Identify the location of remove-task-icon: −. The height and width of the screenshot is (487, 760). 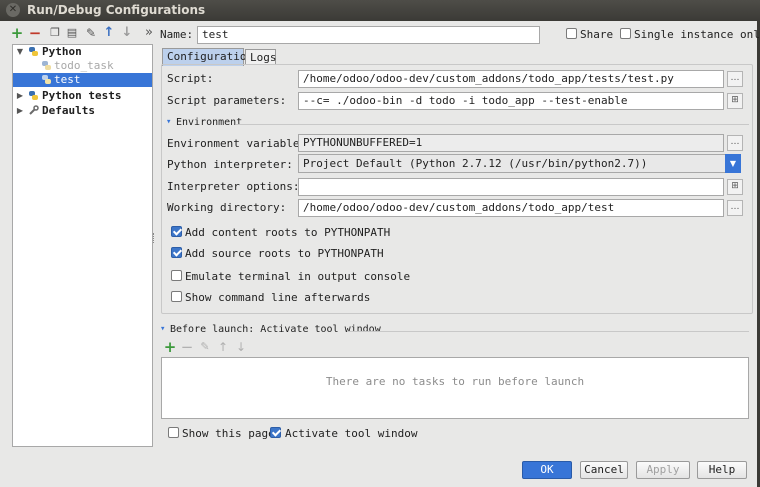
(187, 347).